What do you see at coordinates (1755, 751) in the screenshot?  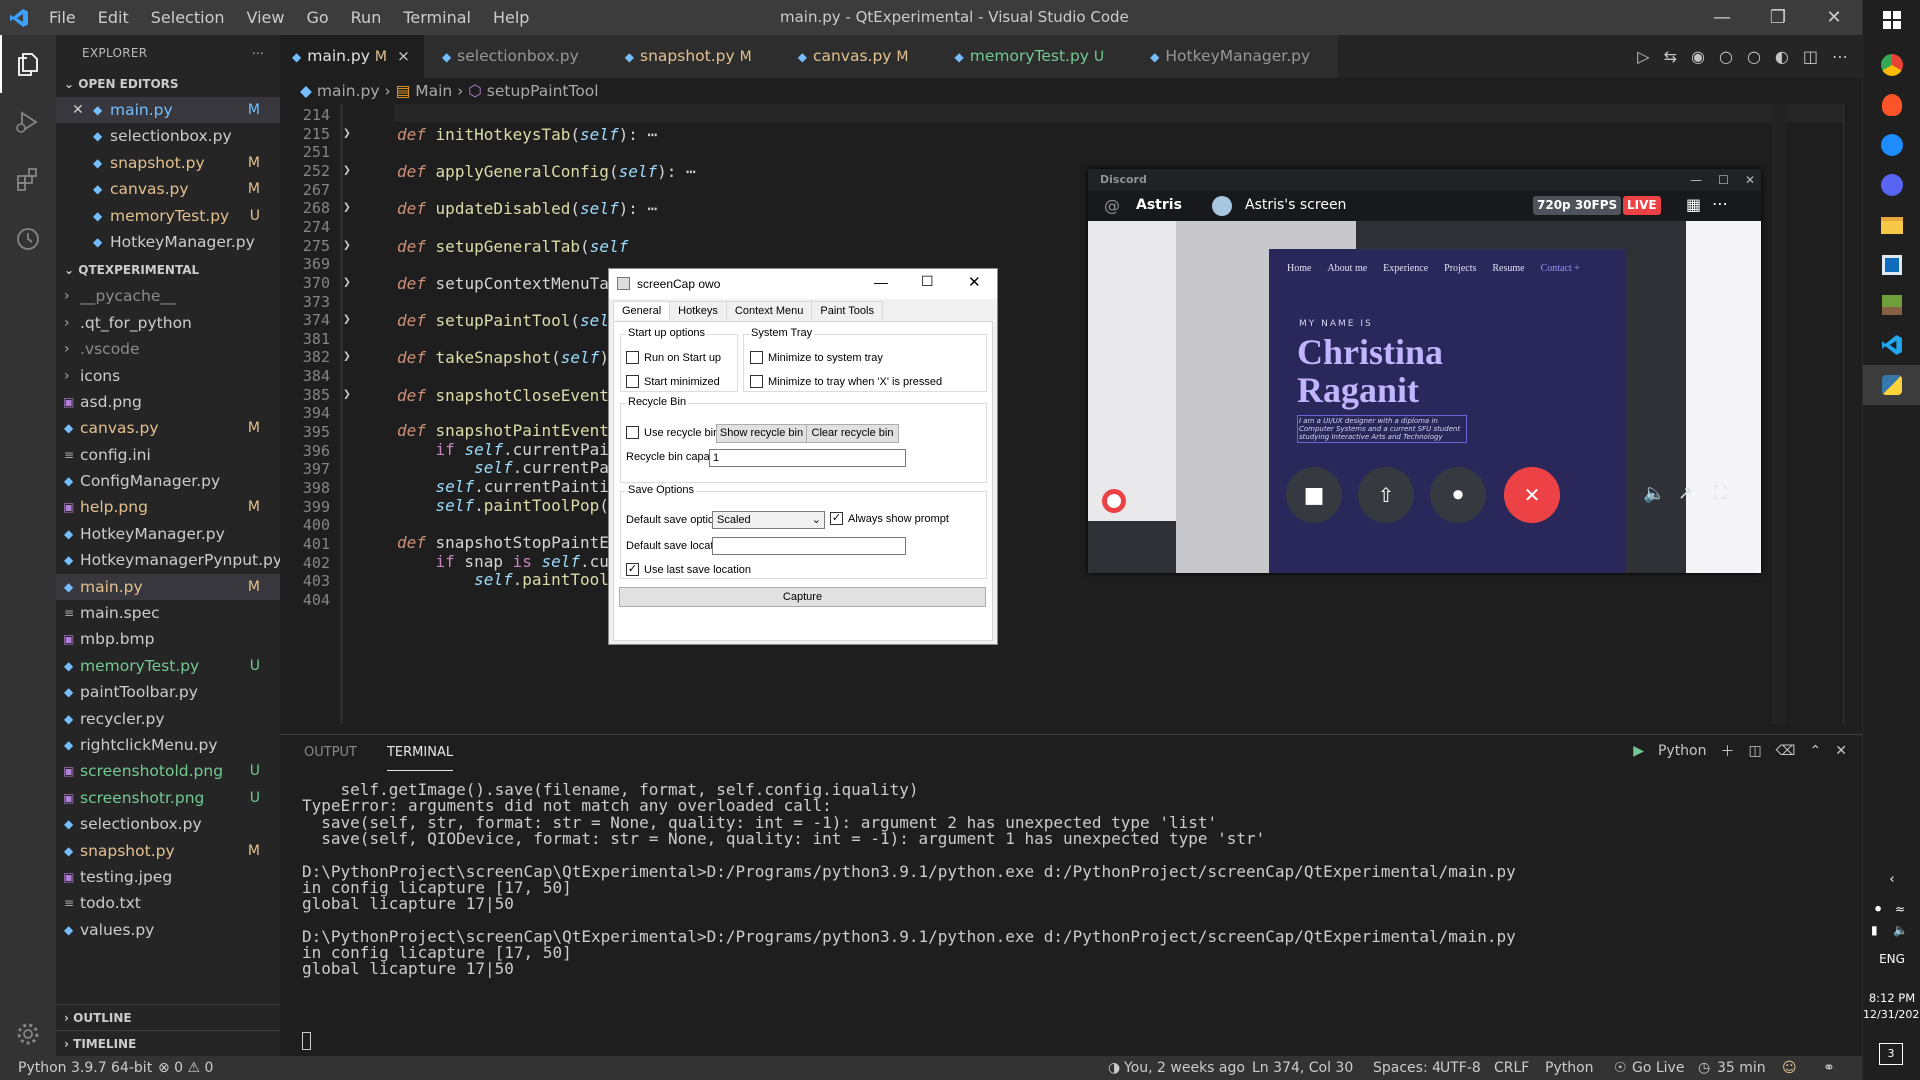 I see `split-terminal-icon: ◫` at bounding box center [1755, 751].